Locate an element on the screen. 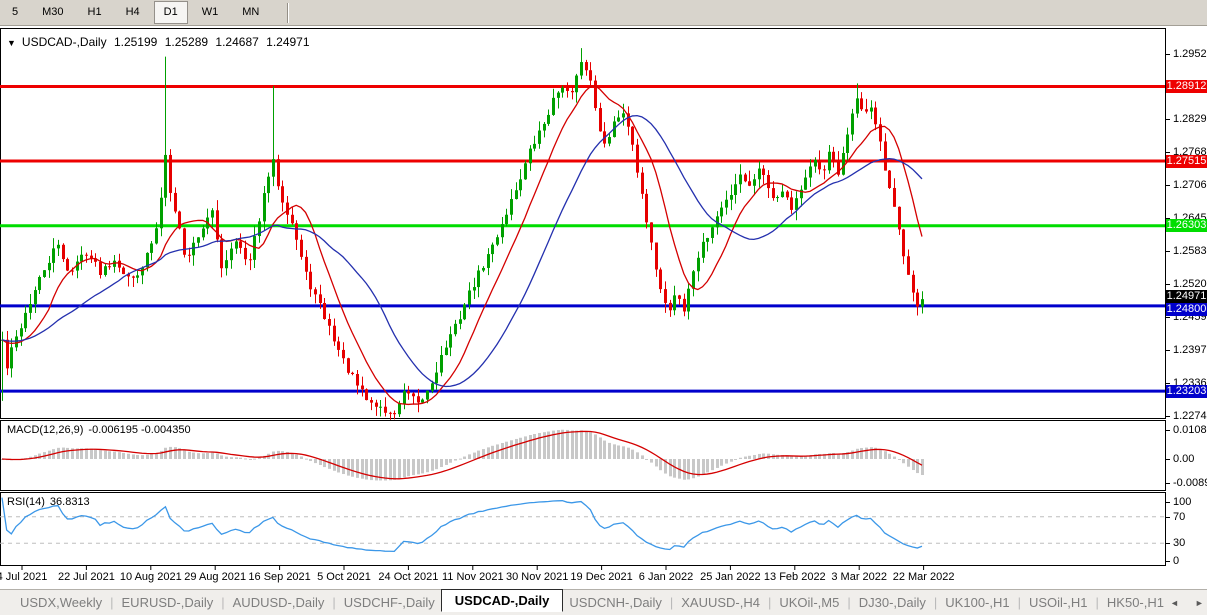  date-tick-label: 25 Jan 2022 is located at coordinates (730, 577).